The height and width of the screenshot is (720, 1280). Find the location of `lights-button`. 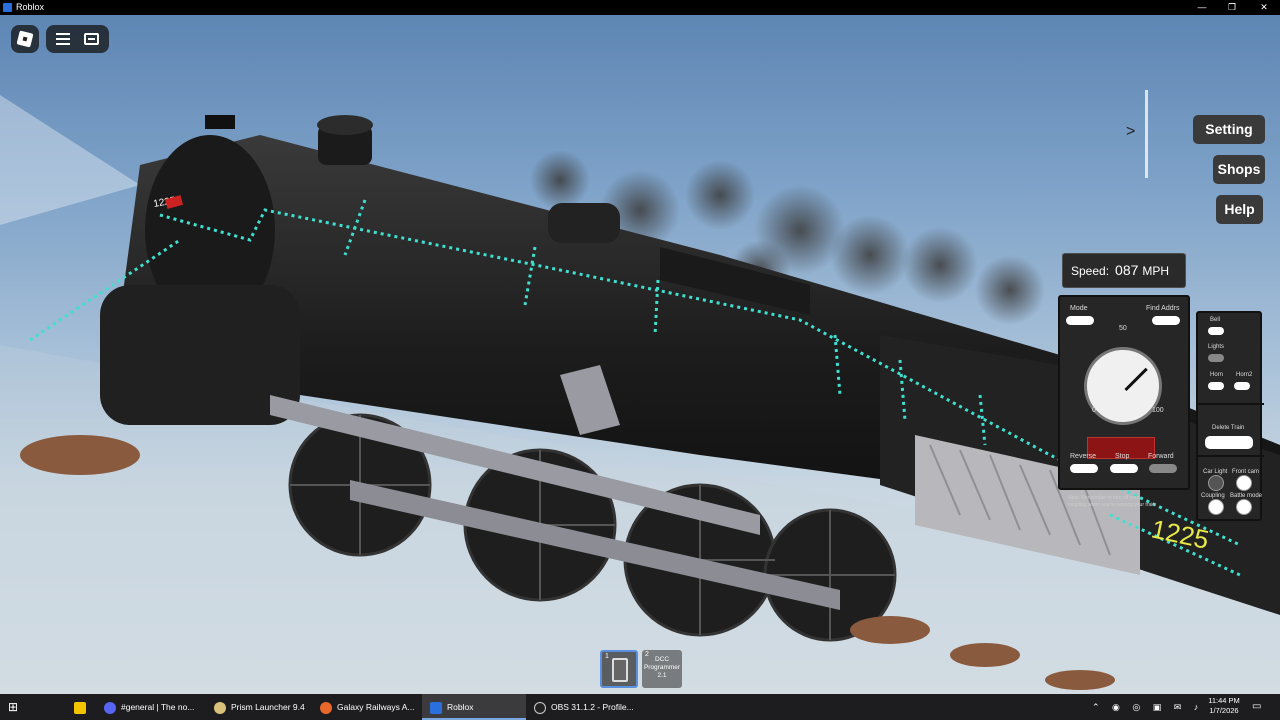

lights-button is located at coordinates (1216, 358).